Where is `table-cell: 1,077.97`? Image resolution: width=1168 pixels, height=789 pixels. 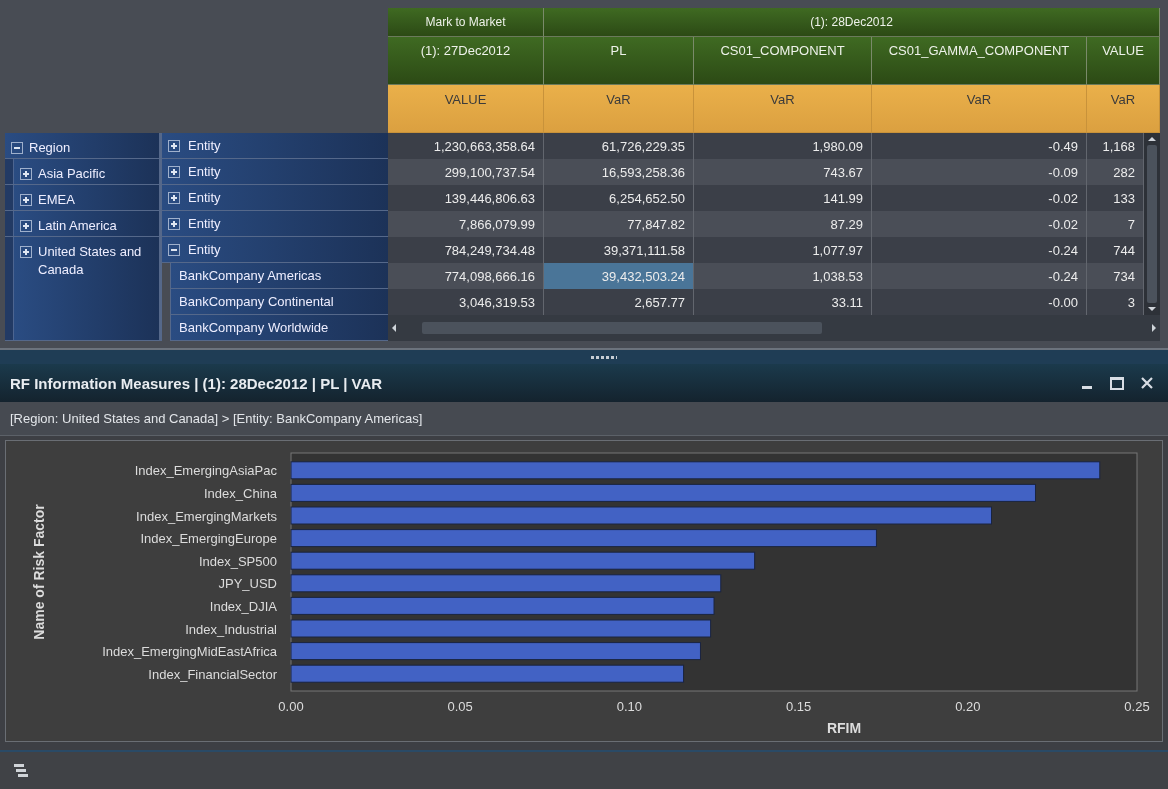
table-cell: 1,077.97 is located at coordinates (783, 250).